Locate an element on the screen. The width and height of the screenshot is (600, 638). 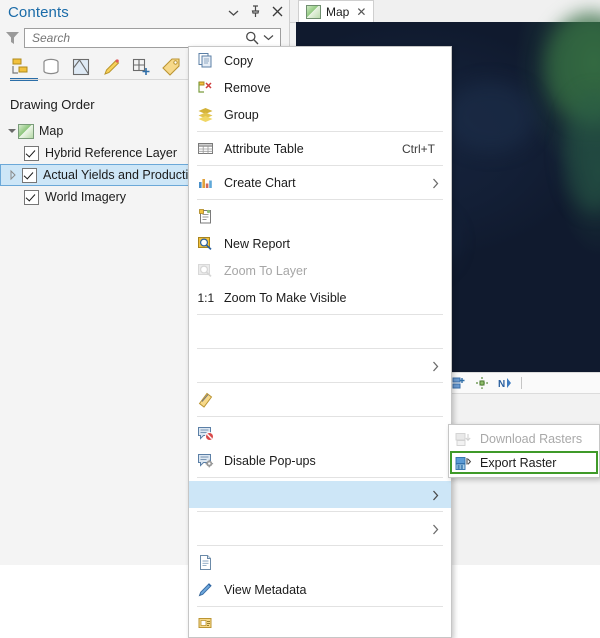
tree-item-label: World Imagery is located at coordinates (86, 197).